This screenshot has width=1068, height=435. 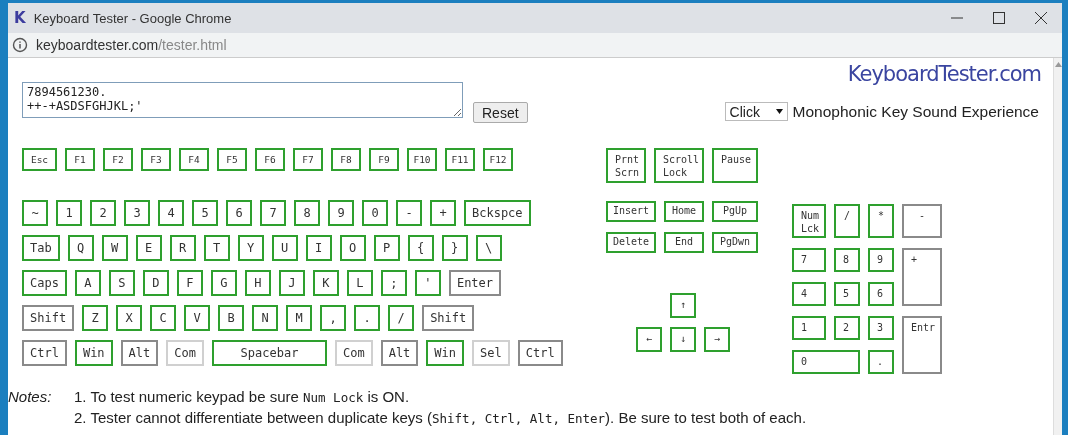 What do you see at coordinates (393, 283) in the screenshot?
I see `keyboard-key: ;` at bounding box center [393, 283].